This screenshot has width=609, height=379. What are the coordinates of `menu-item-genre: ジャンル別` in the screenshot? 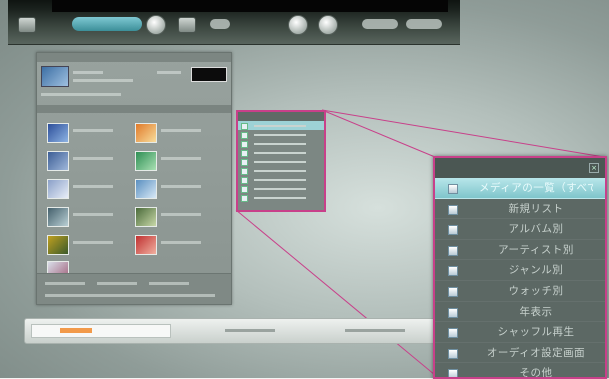 It's located at (520, 270).